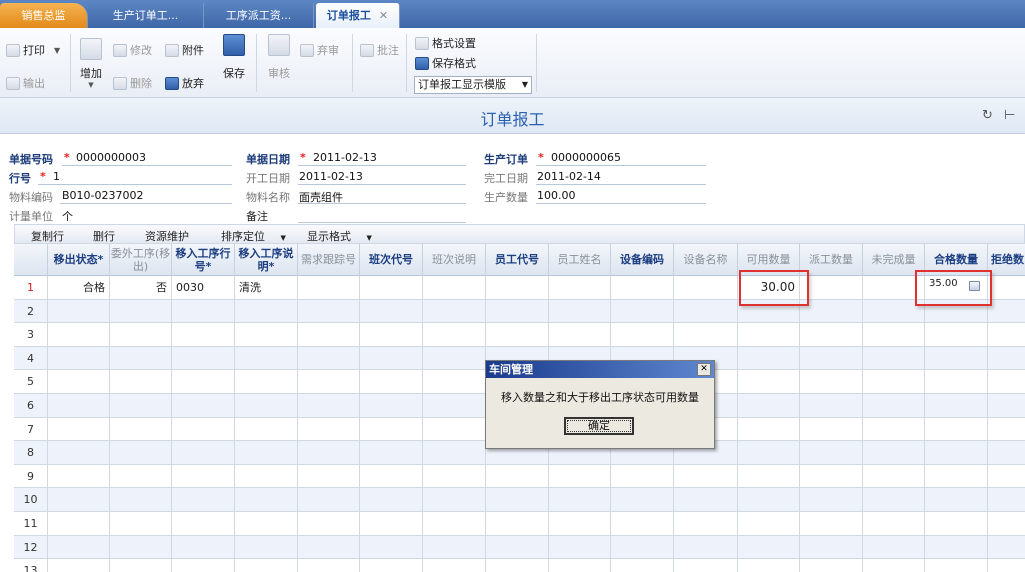 This screenshot has height=572, width=1025. I want to click on column-header: 移出状态*, so click(79, 260).